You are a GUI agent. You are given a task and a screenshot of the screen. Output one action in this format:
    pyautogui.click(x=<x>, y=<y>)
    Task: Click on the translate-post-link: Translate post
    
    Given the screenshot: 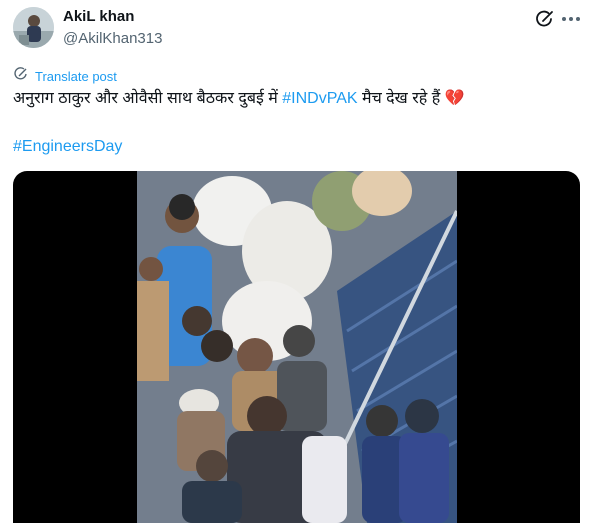 What is the action you would take?
    pyautogui.click(x=65, y=76)
    